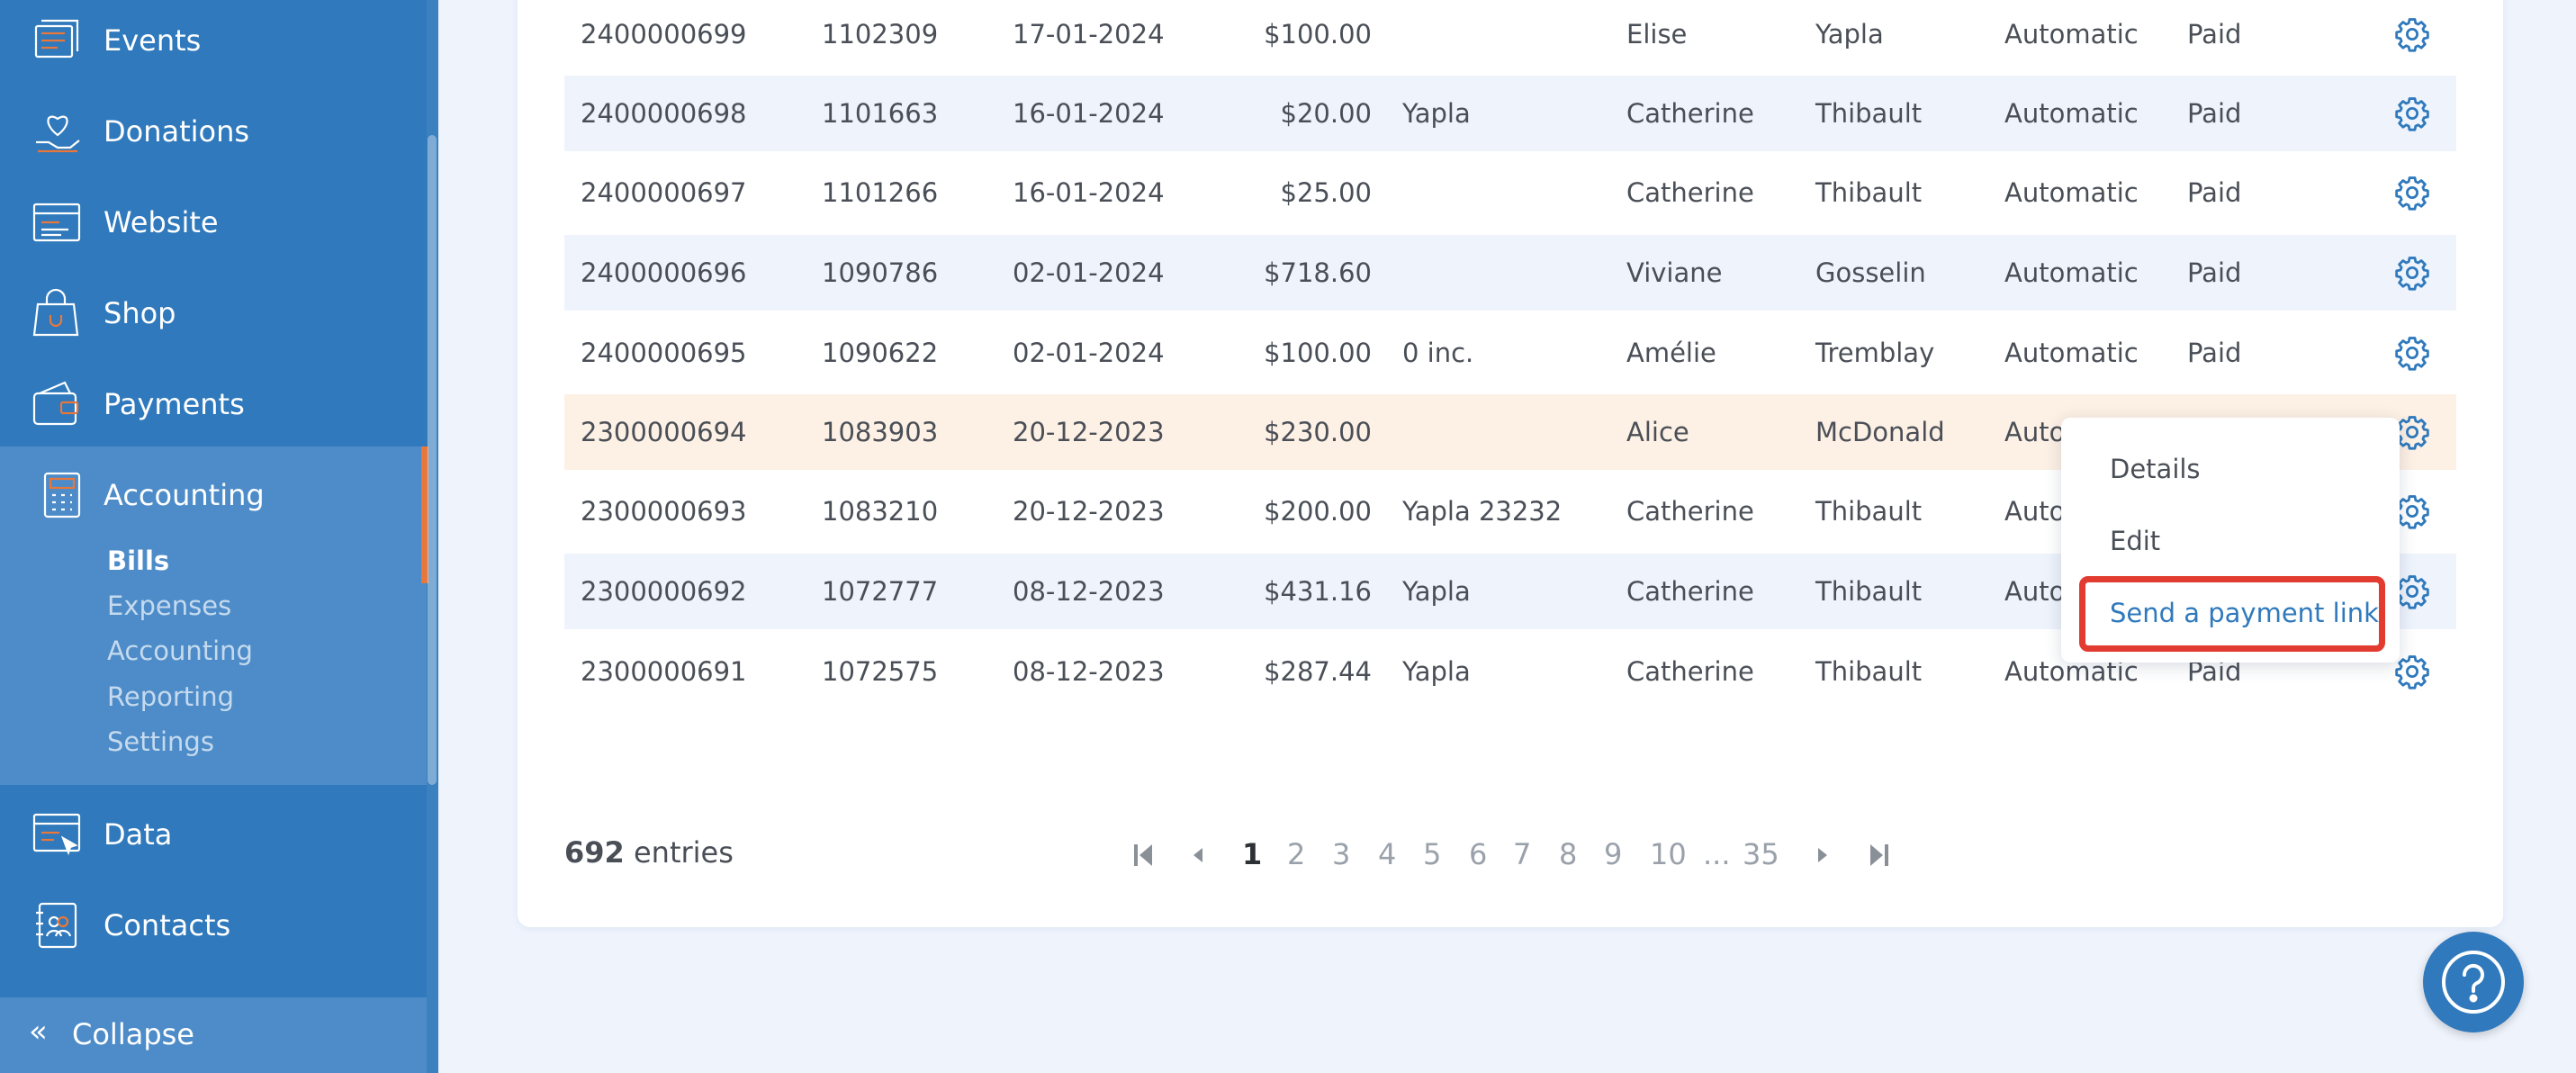  What do you see at coordinates (160, 742) in the screenshot?
I see `submenu-settings: Settings` at bounding box center [160, 742].